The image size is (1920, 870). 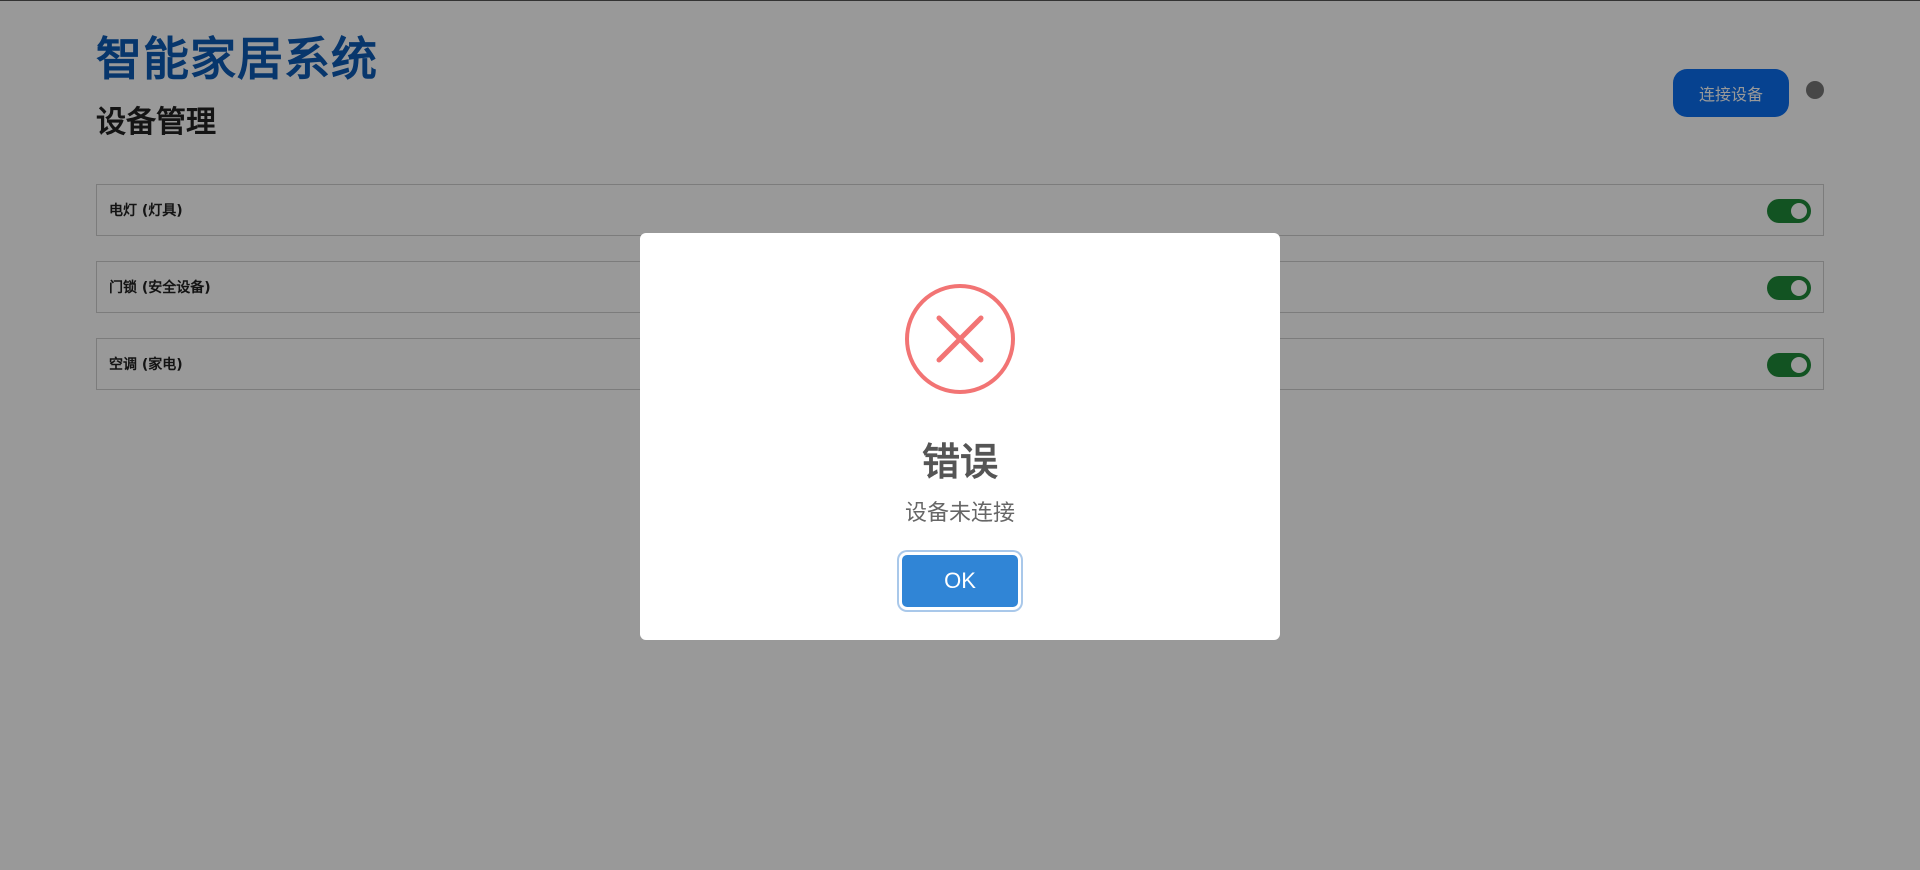 I want to click on dialog-title: 错误, so click(x=959, y=462).